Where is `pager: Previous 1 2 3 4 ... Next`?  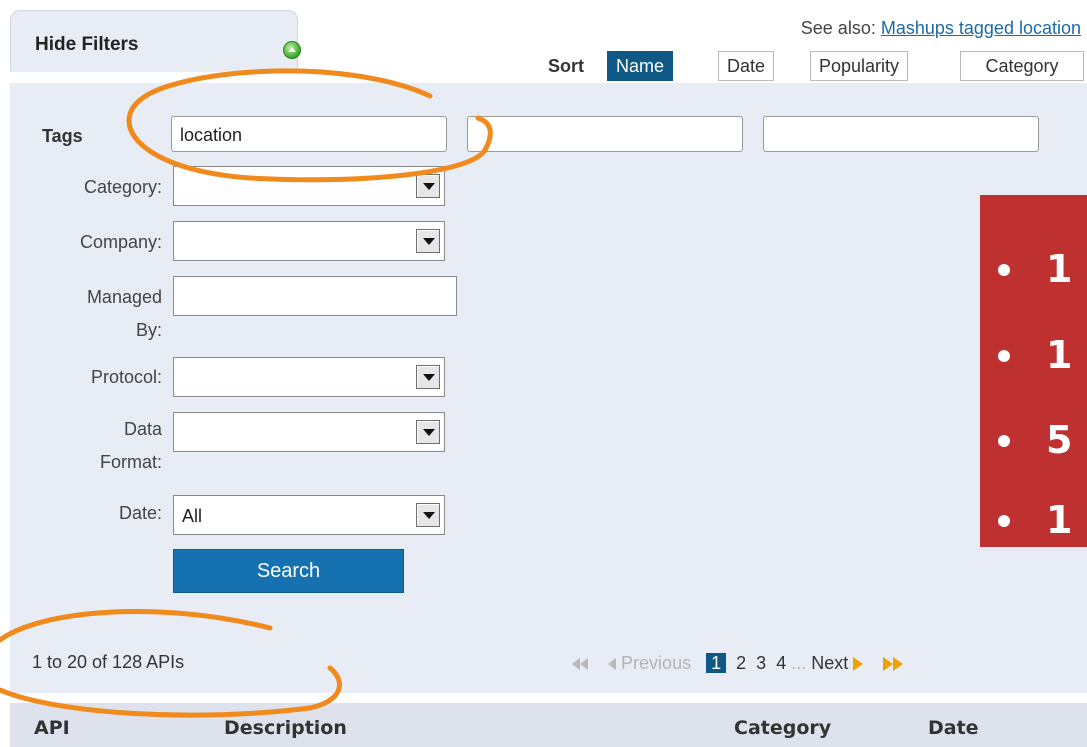 pager: Previous 1 2 3 4 ... Next is located at coordinates (738, 663).